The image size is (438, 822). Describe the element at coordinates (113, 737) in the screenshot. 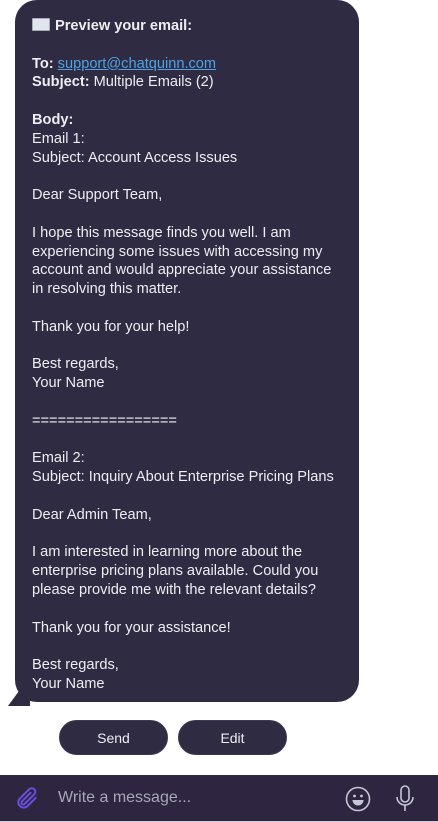

I see `send-button: Send` at that location.